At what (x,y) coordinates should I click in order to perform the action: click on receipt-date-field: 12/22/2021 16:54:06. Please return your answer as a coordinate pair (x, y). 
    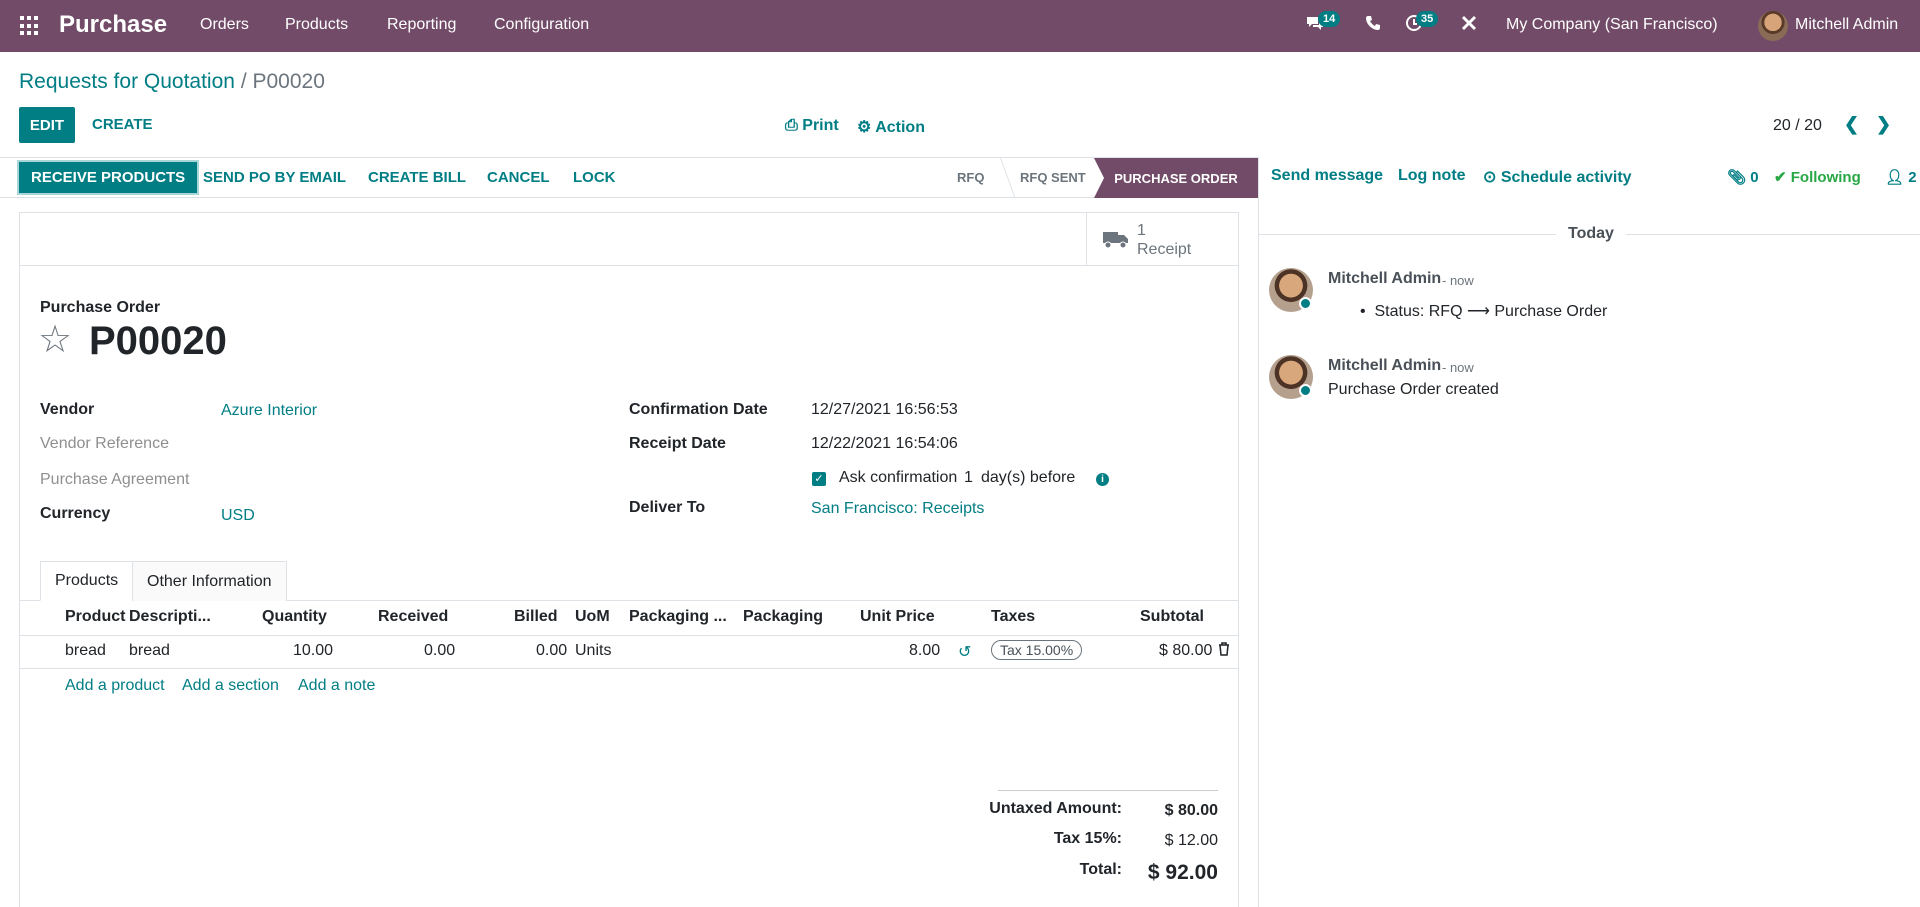
    Looking at the image, I should click on (884, 444).